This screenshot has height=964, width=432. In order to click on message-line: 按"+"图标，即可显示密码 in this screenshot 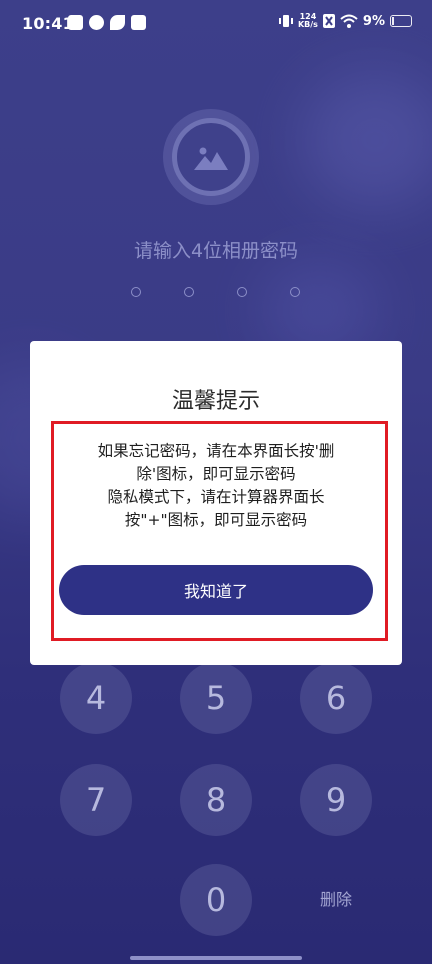, I will do `click(216, 520)`.